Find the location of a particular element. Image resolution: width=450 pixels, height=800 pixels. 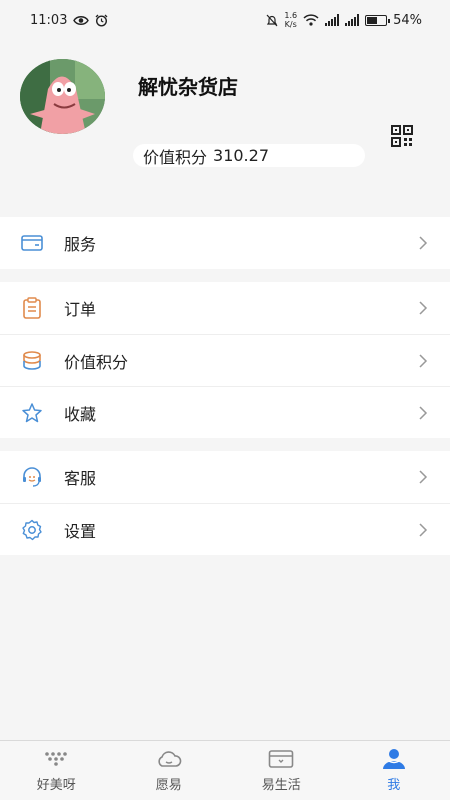

gear-icon is located at coordinates (32, 530).